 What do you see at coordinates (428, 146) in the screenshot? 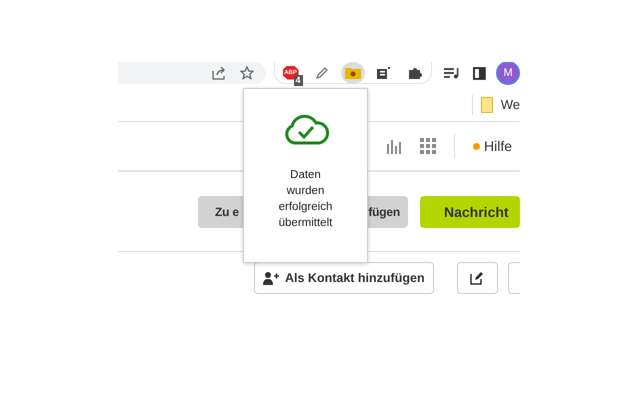
I see `apps-grid-icon` at bounding box center [428, 146].